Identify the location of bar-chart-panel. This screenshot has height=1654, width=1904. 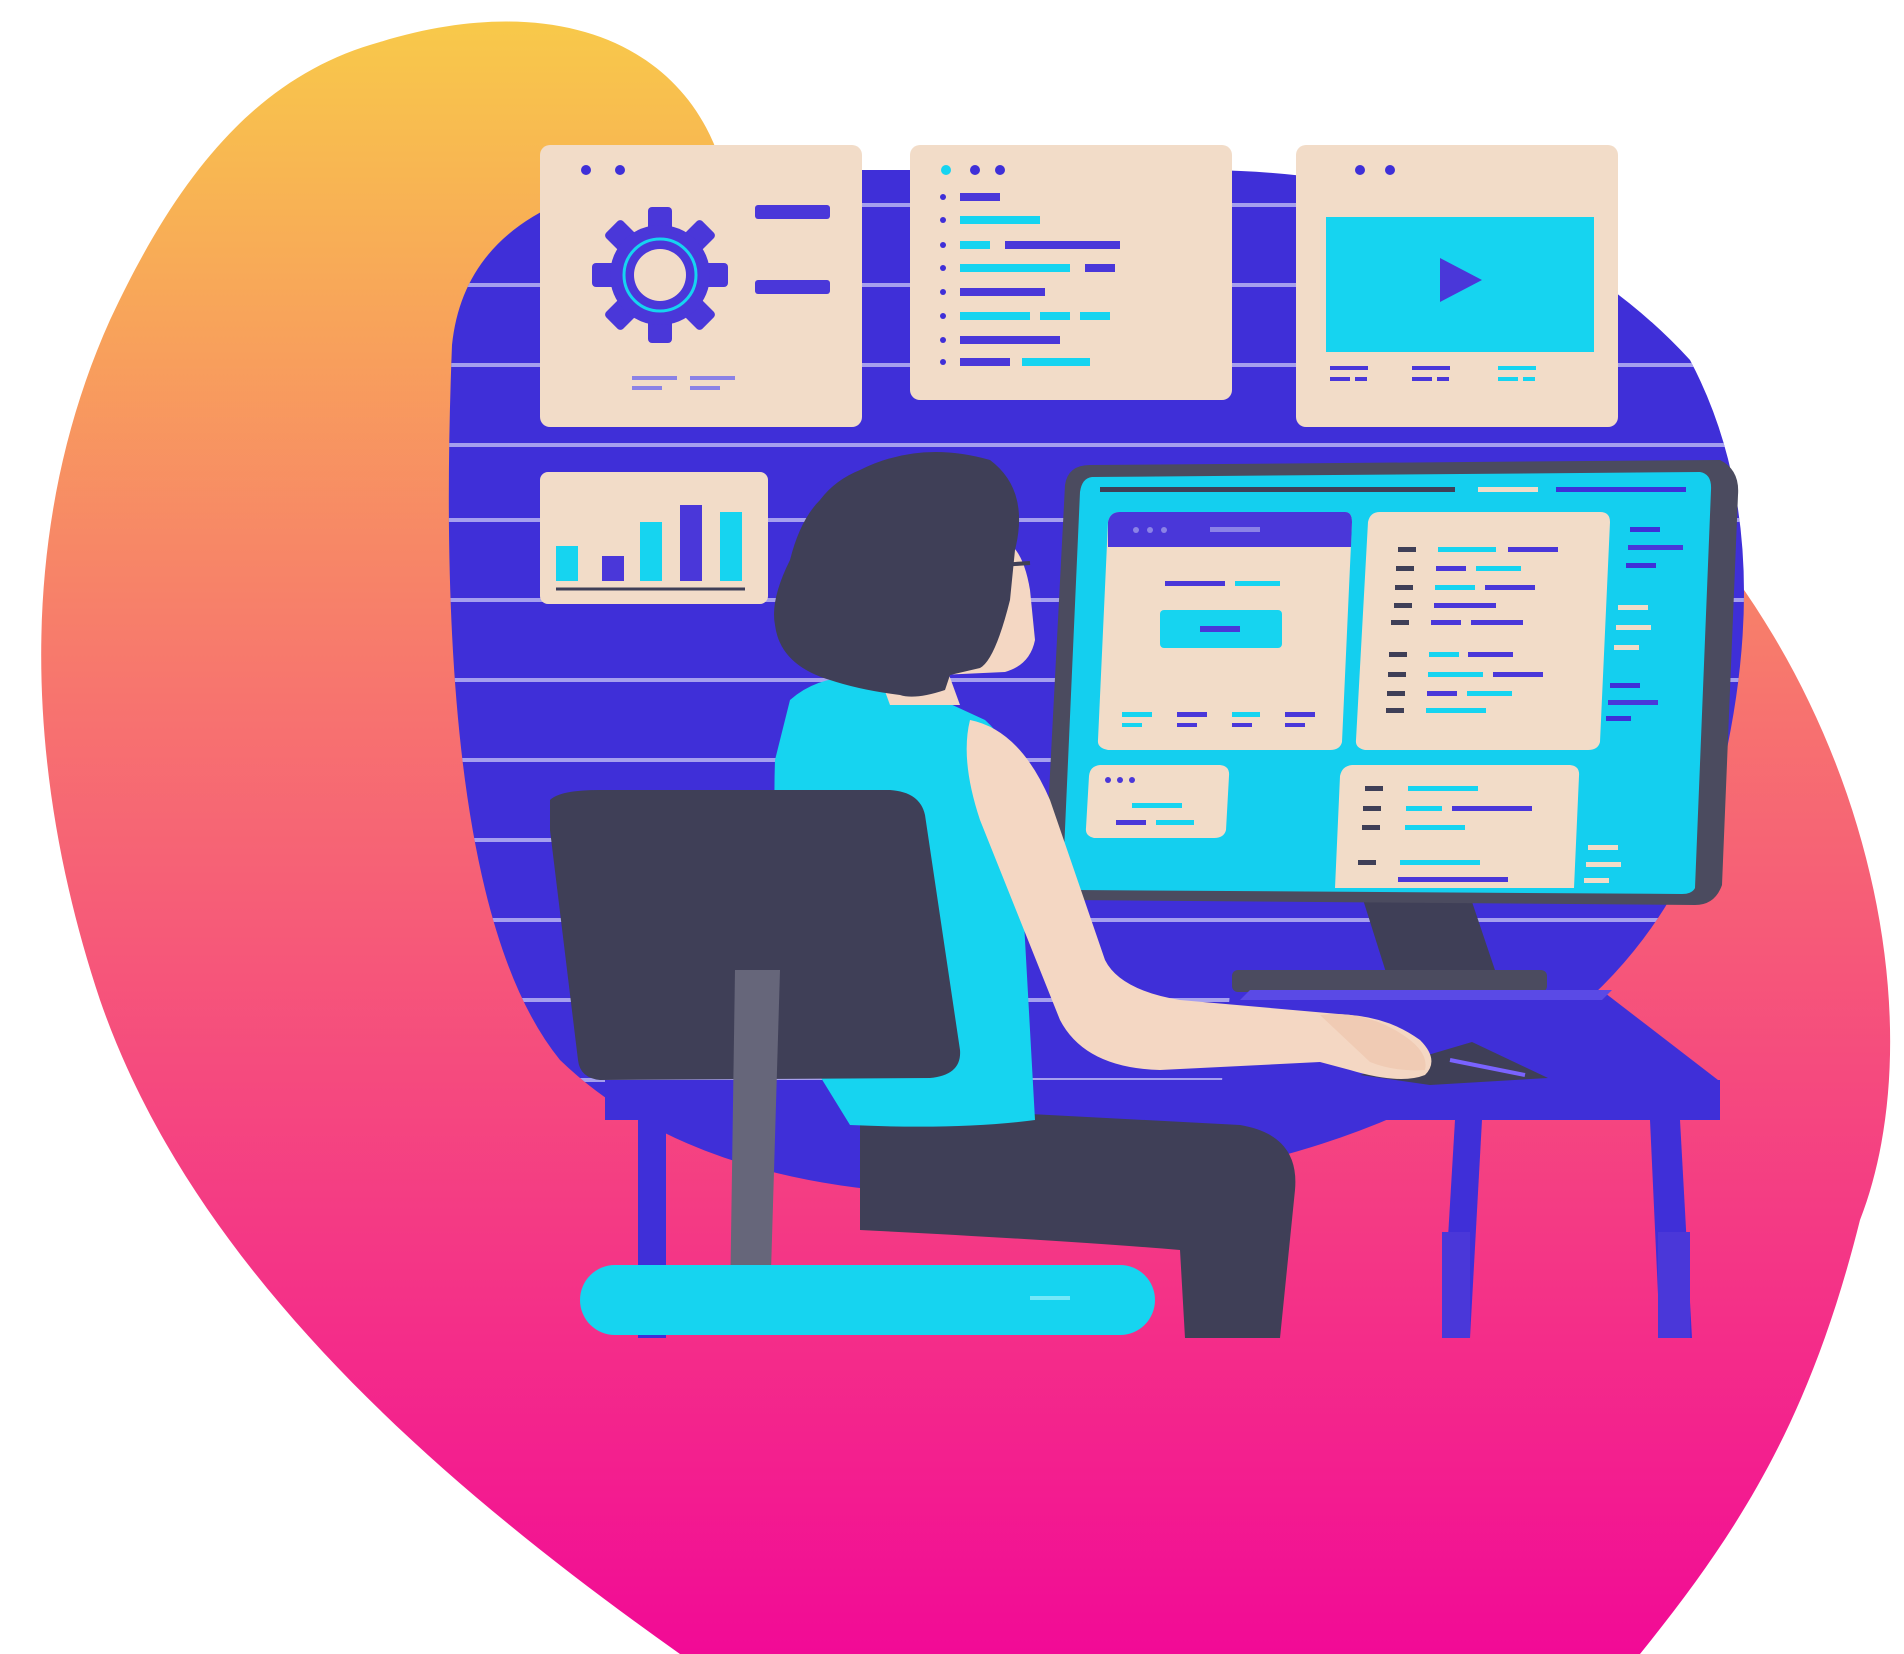
(654, 538).